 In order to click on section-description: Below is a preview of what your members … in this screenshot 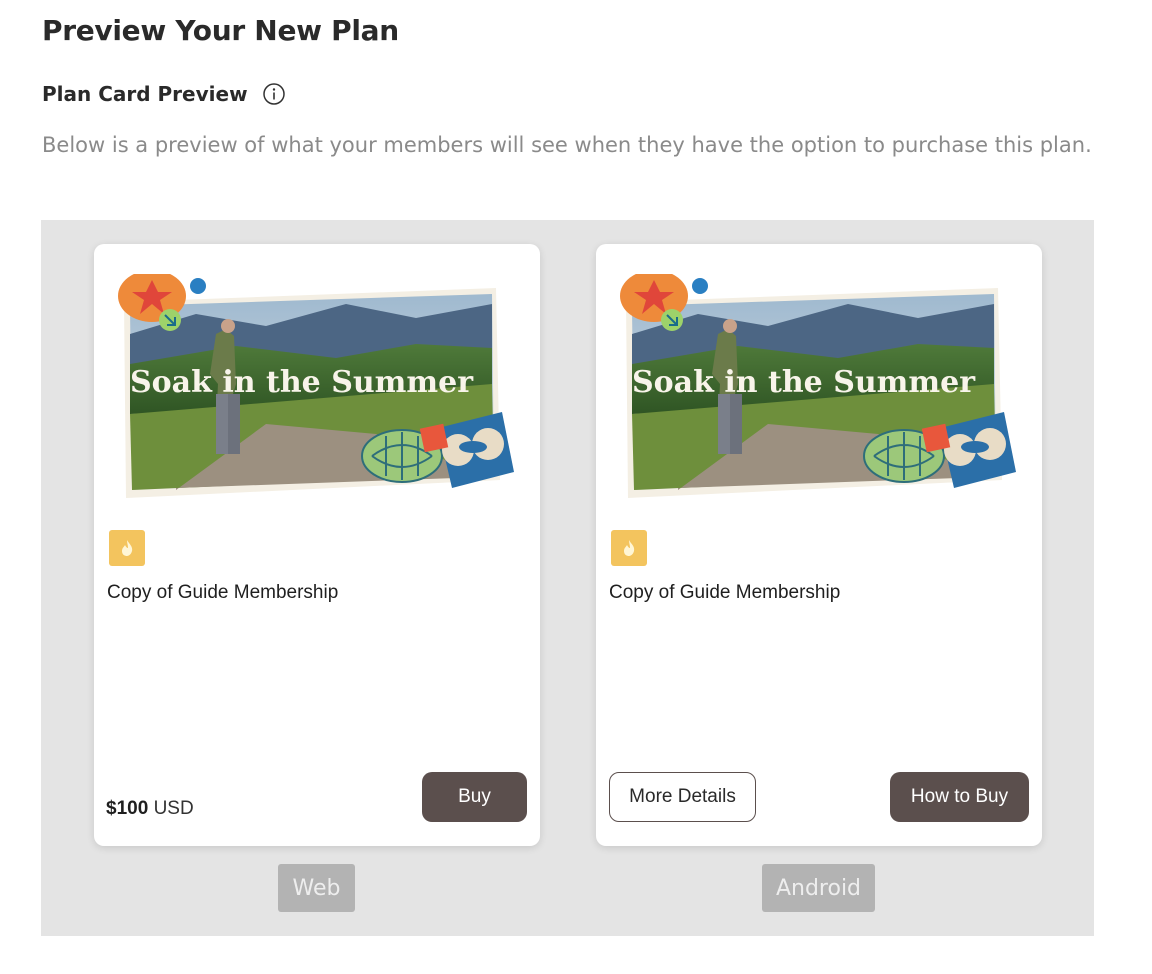, I will do `click(567, 145)`.